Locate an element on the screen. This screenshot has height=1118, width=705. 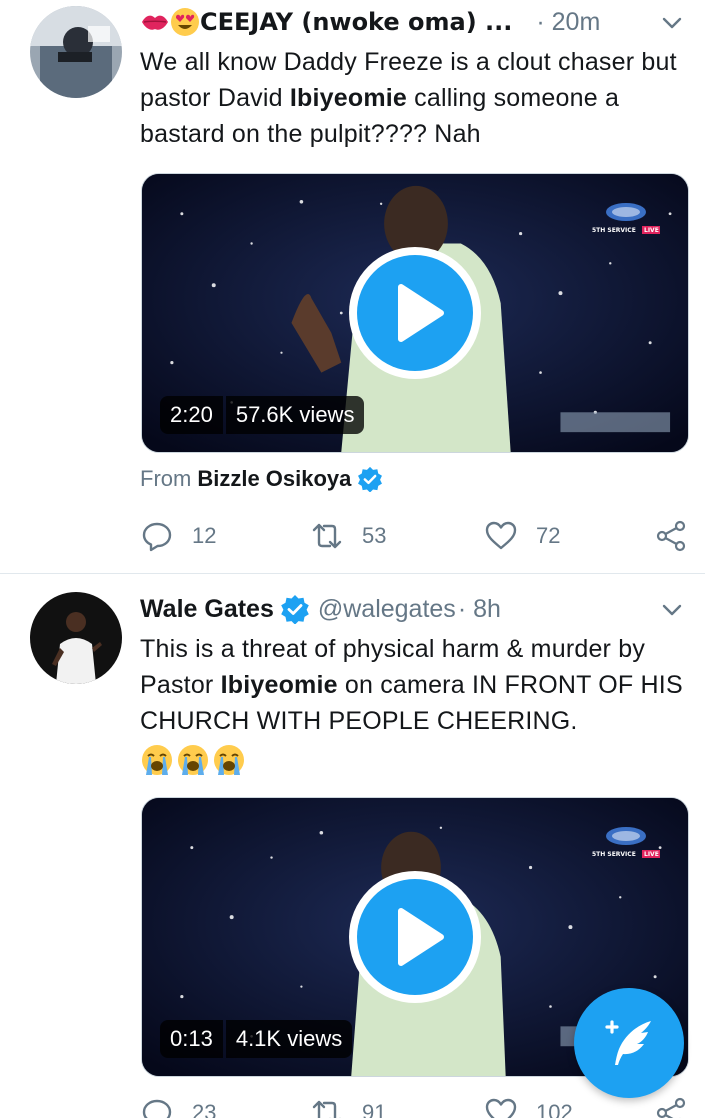
retweet-button: 91 is located at coordinates (348, 1105).